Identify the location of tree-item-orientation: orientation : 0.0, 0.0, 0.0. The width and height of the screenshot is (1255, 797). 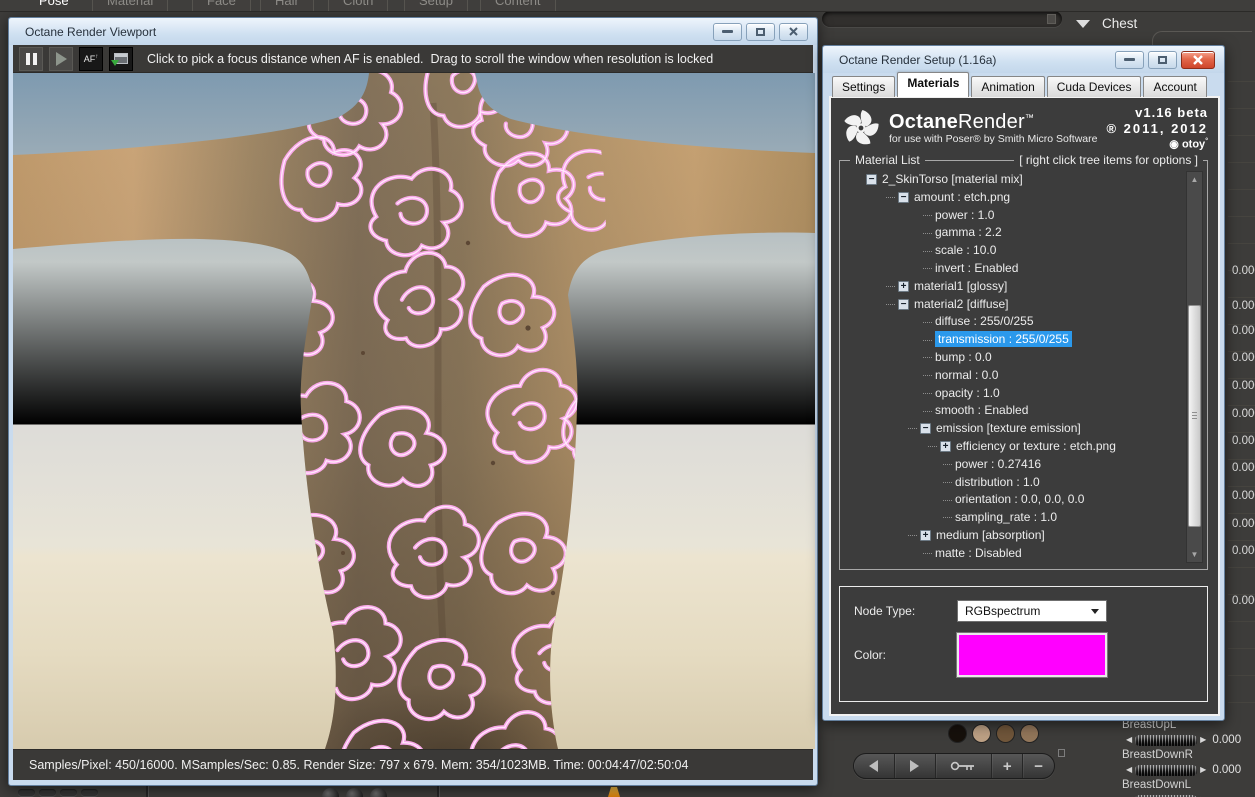
(1014, 500).